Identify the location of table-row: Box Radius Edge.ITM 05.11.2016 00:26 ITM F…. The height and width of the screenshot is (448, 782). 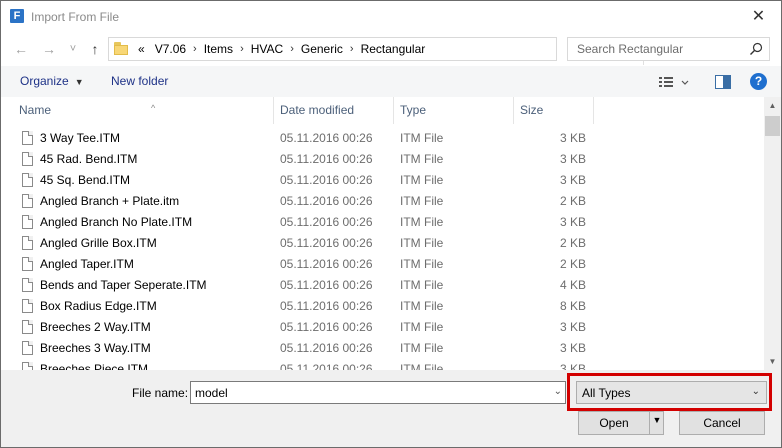
(382, 306).